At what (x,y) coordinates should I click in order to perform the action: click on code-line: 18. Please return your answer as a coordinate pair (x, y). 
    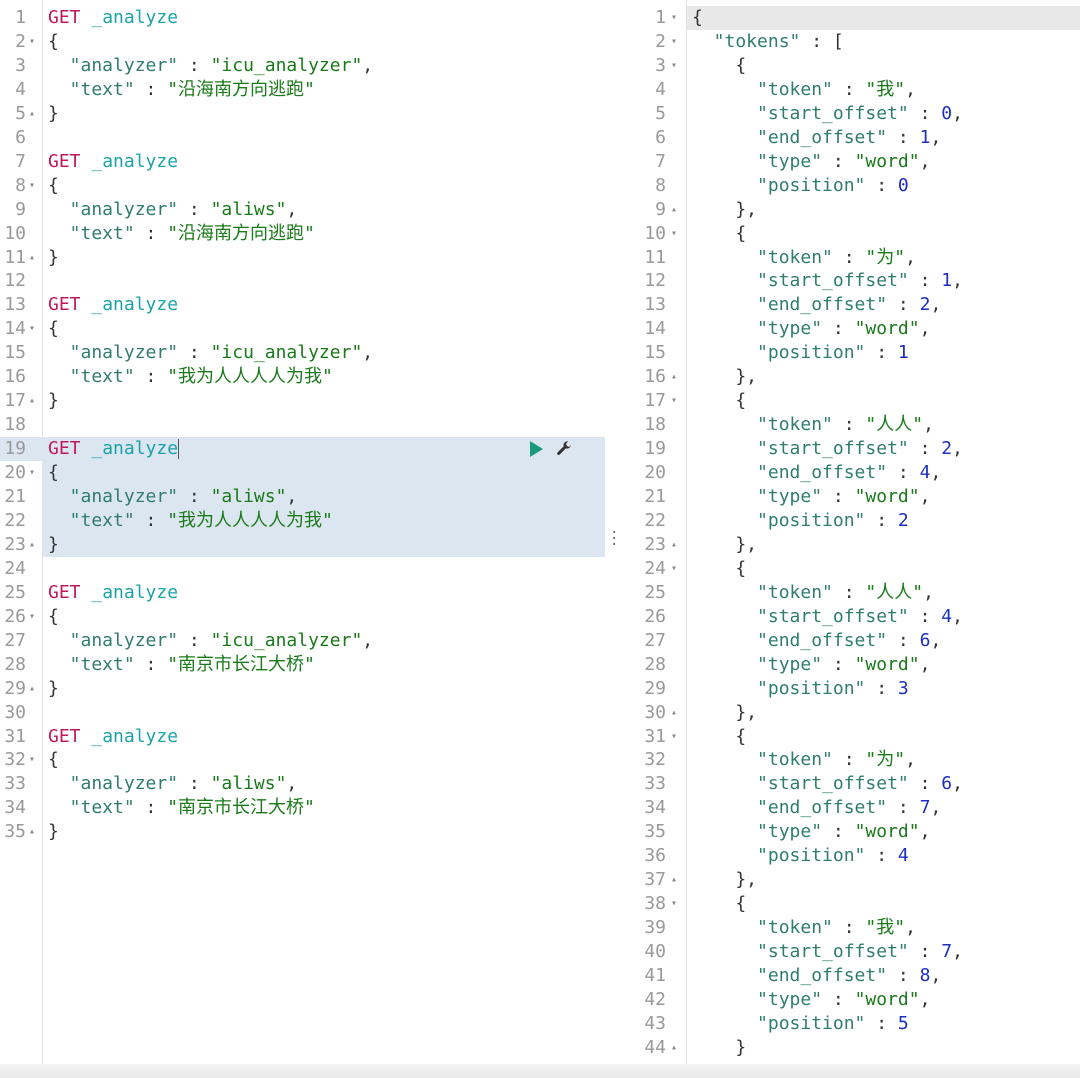
    Looking at the image, I should click on (302, 425).